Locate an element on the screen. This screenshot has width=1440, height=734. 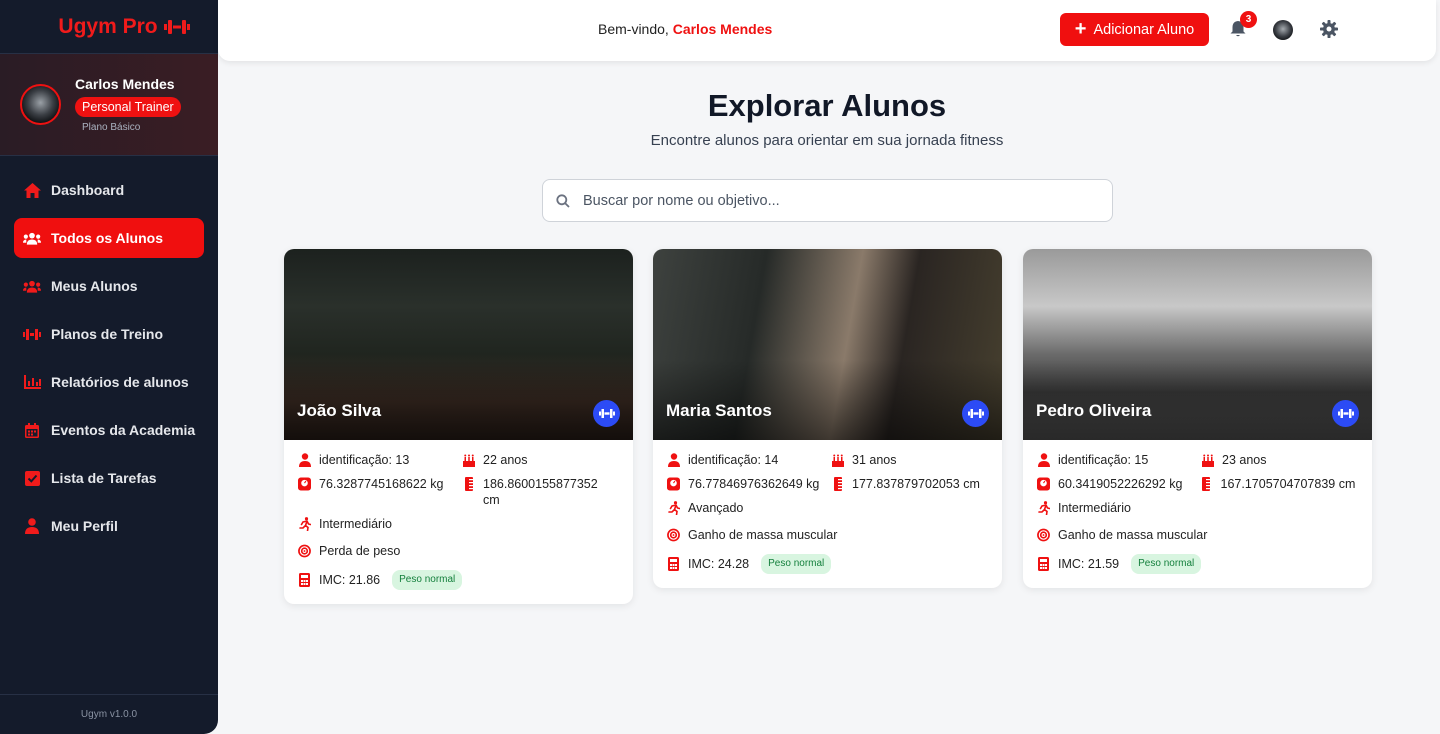
search-bar is located at coordinates (827, 200).